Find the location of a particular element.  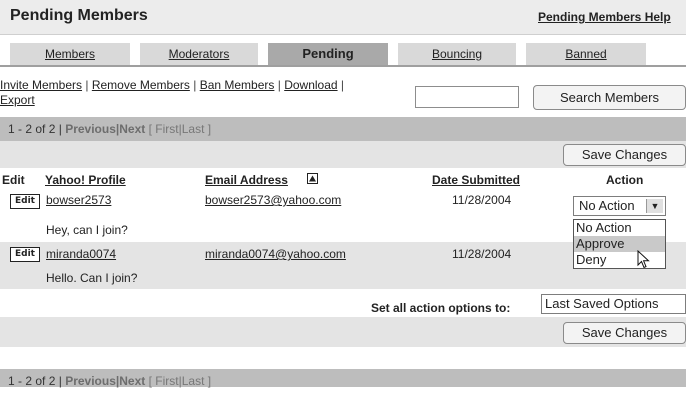

tab-bouncing: Bouncing is located at coordinates (457, 54).